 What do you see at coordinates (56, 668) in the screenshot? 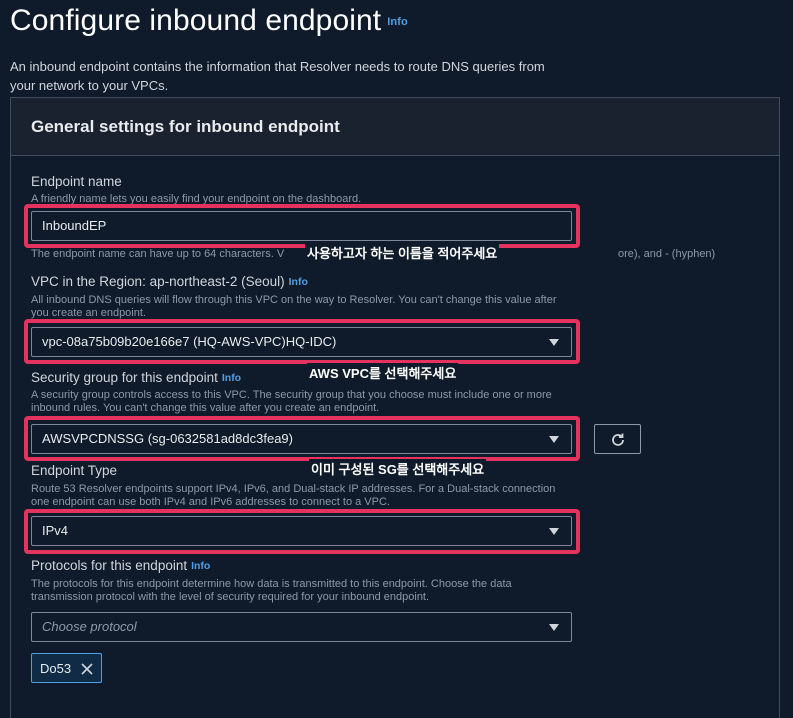
I see `protocol-token-label: Do53` at bounding box center [56, 668].